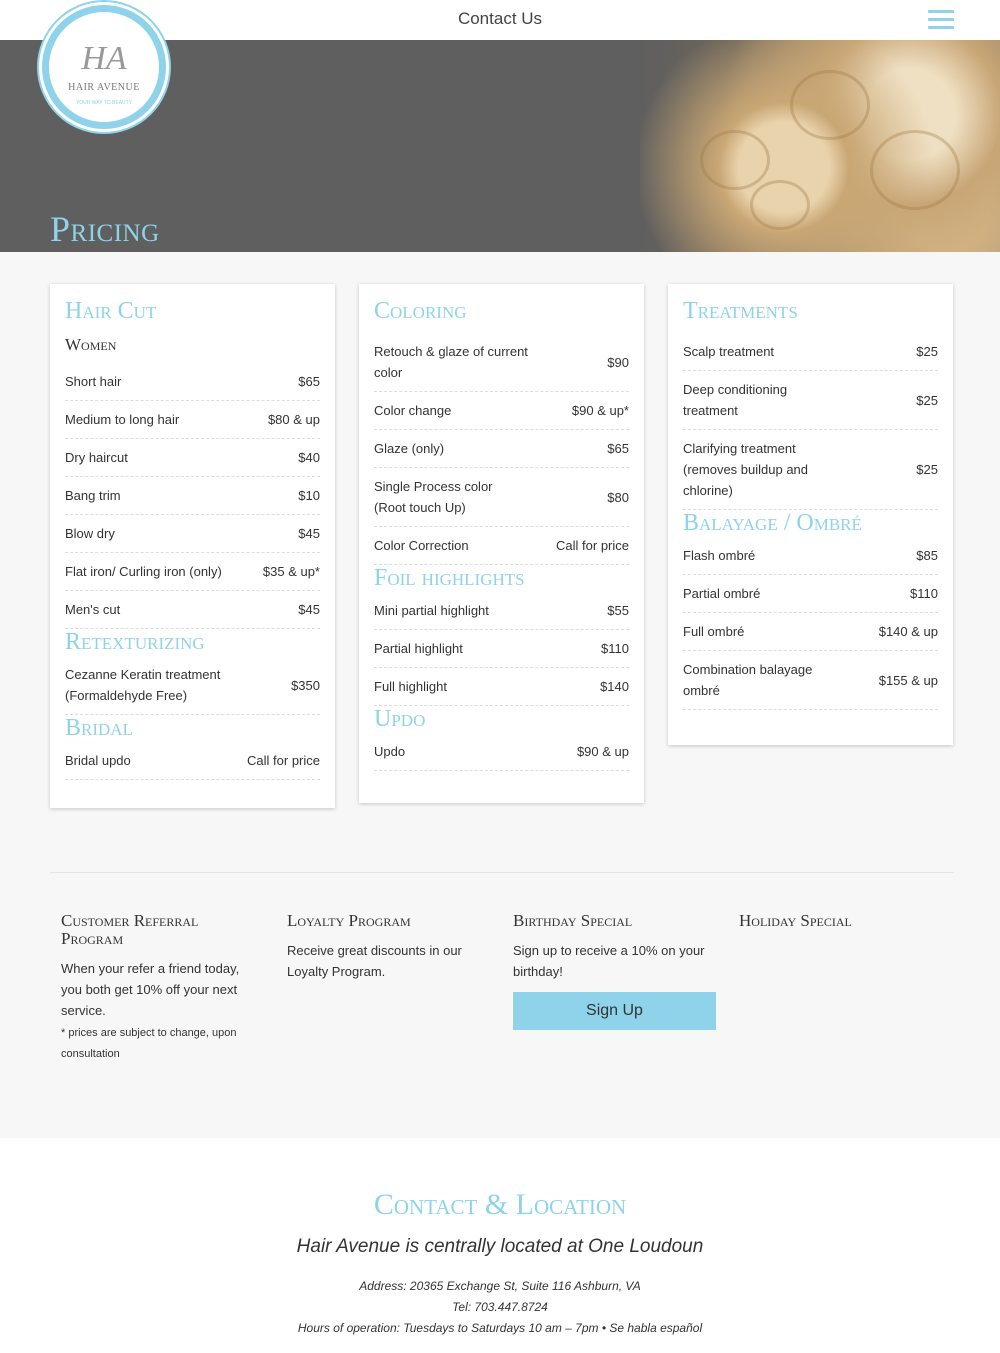 This screenshot has height=1353, width=1000. What do you see at coordinates (192, 458) in the screenshot?
I see `price-row: Dry haircut $40` at bounding box center [192, 458].